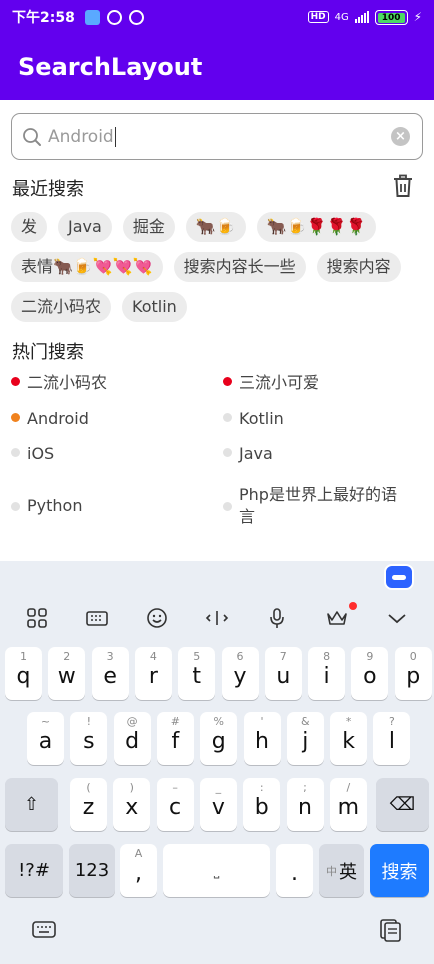  What do you see at coordinates (88, 807) in the screenshot?
I see `key-char: z` at bounding box center [88, 807].